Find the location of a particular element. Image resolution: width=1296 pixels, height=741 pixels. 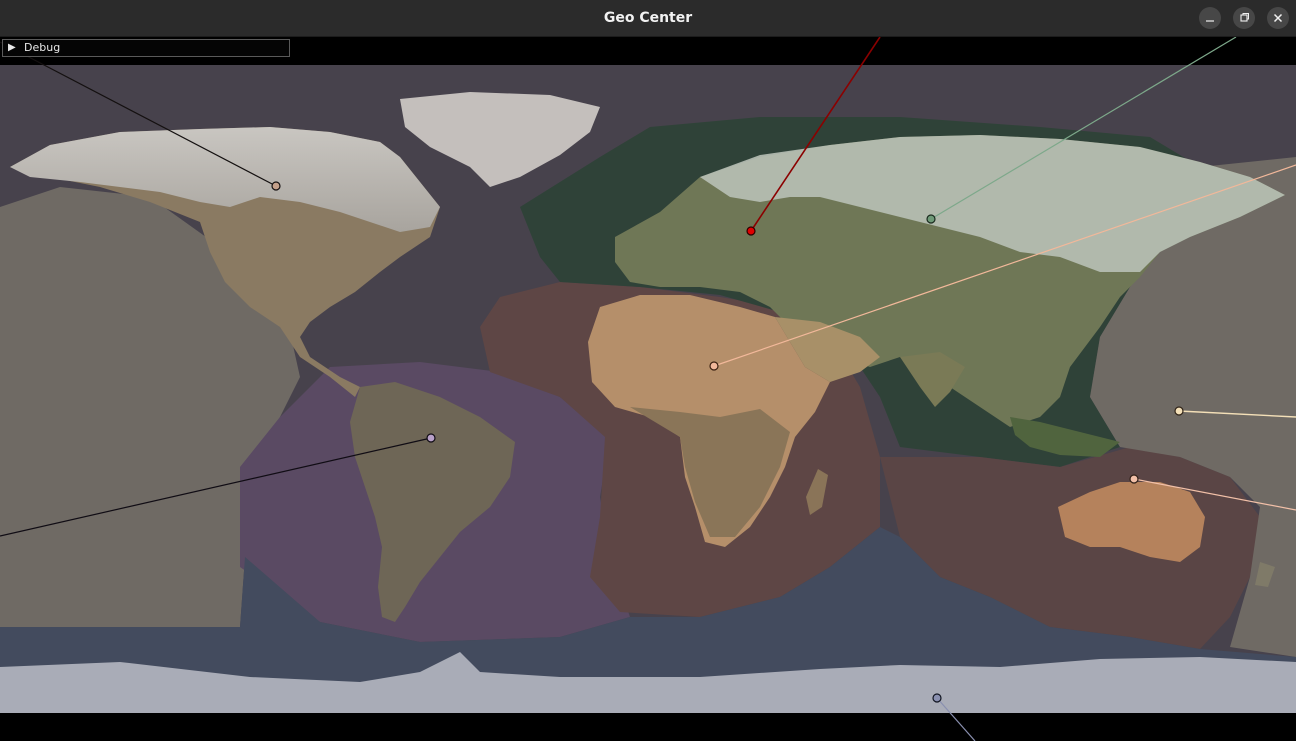

minimize-button is located at coordinates (1210, 18).